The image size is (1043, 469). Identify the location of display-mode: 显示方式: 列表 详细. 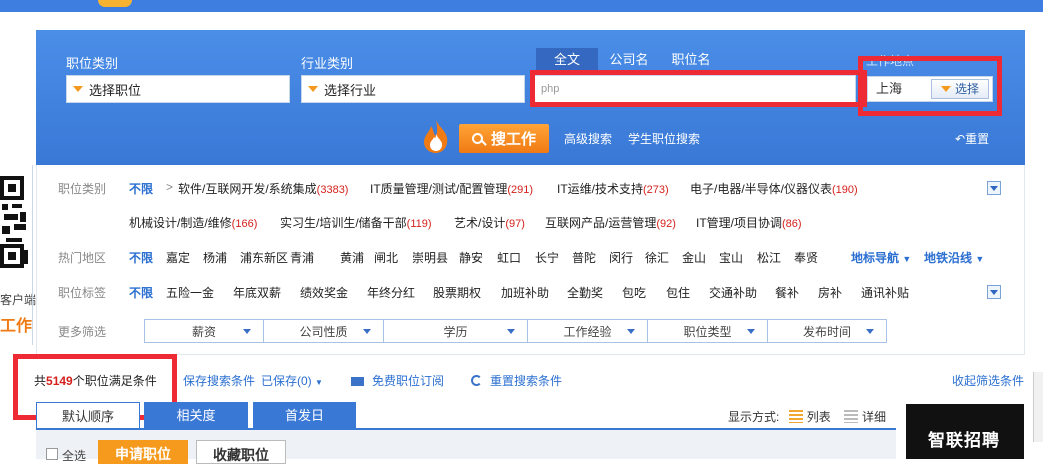
(807, 416).